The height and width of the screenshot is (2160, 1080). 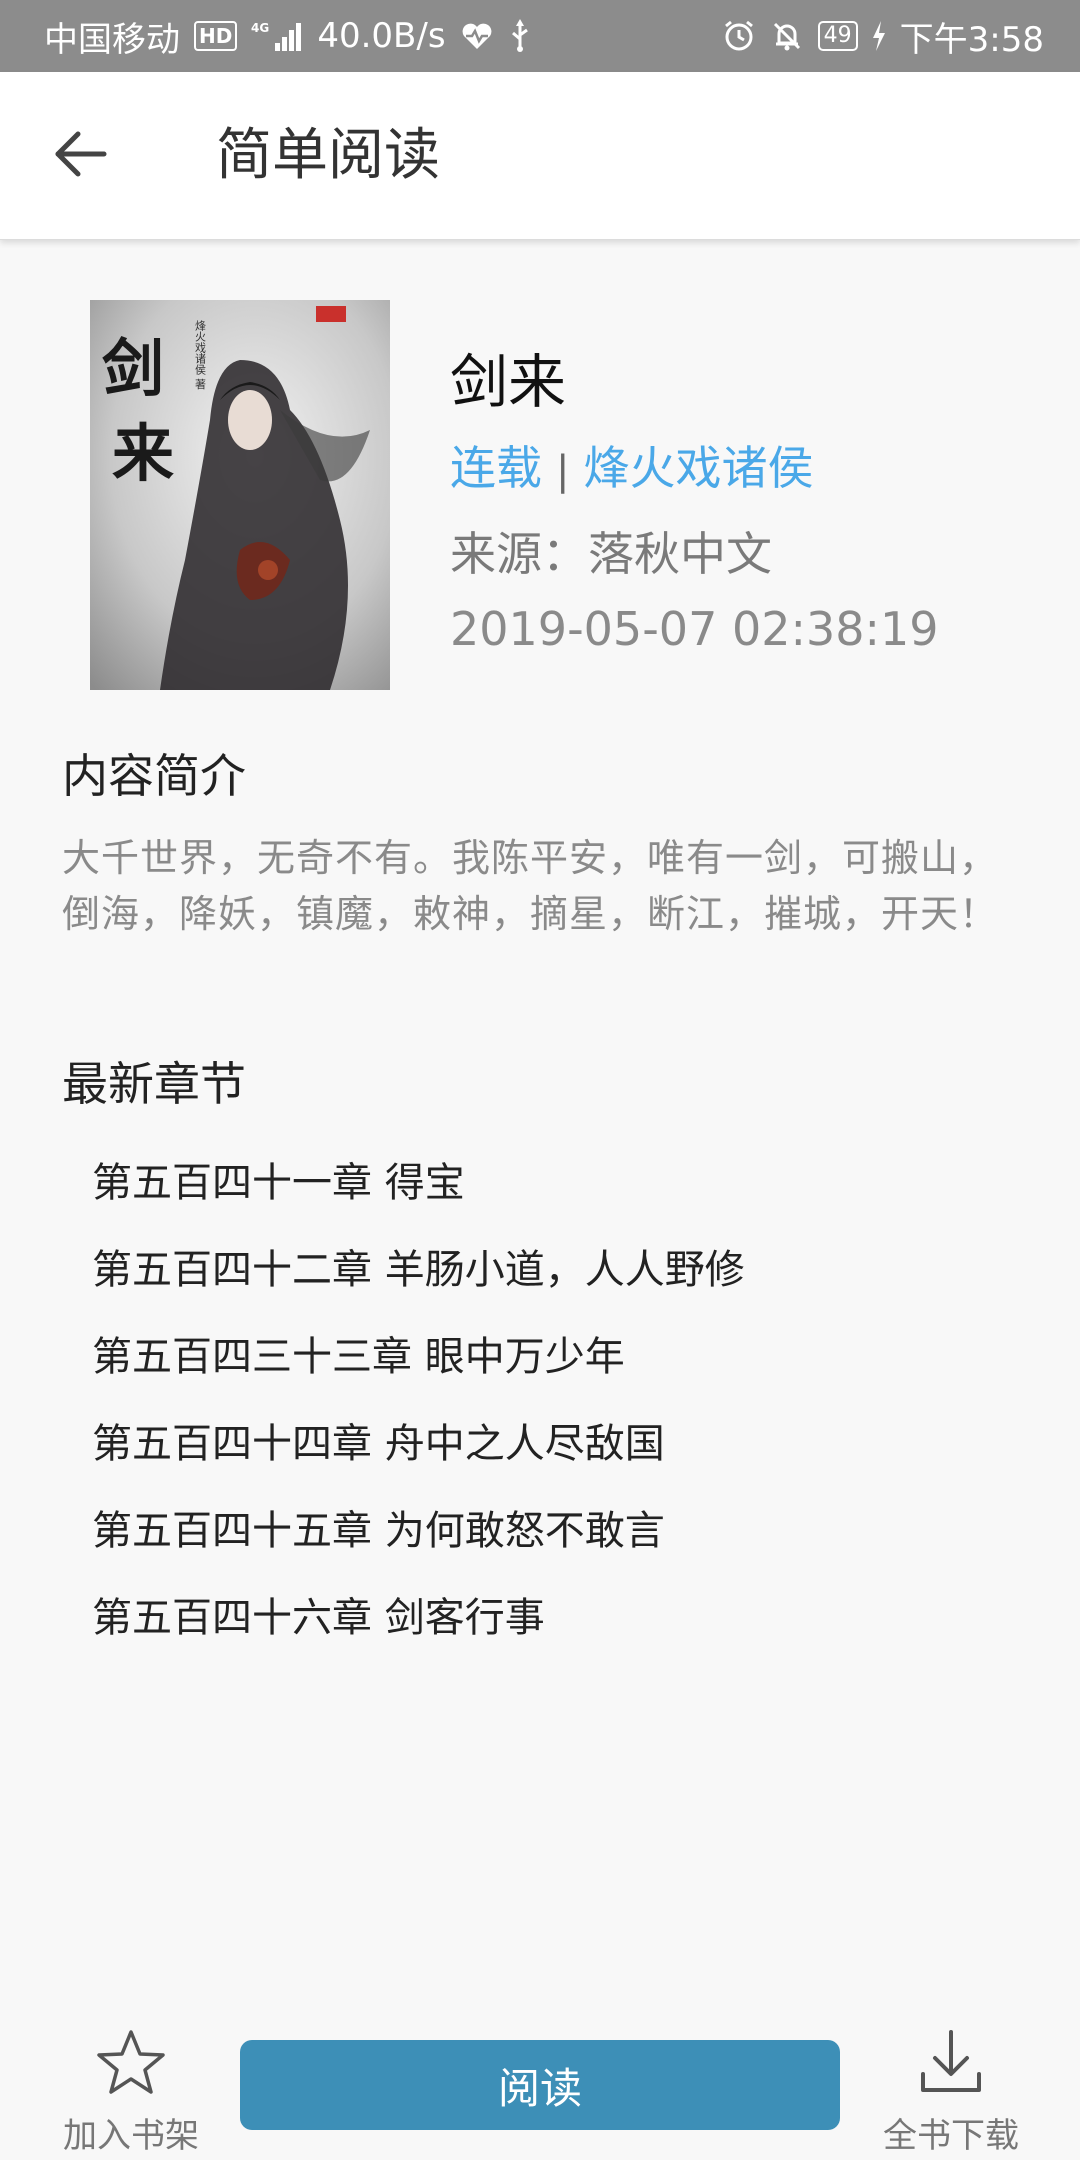 I want to click on back-button, so click(x=80, y=156).